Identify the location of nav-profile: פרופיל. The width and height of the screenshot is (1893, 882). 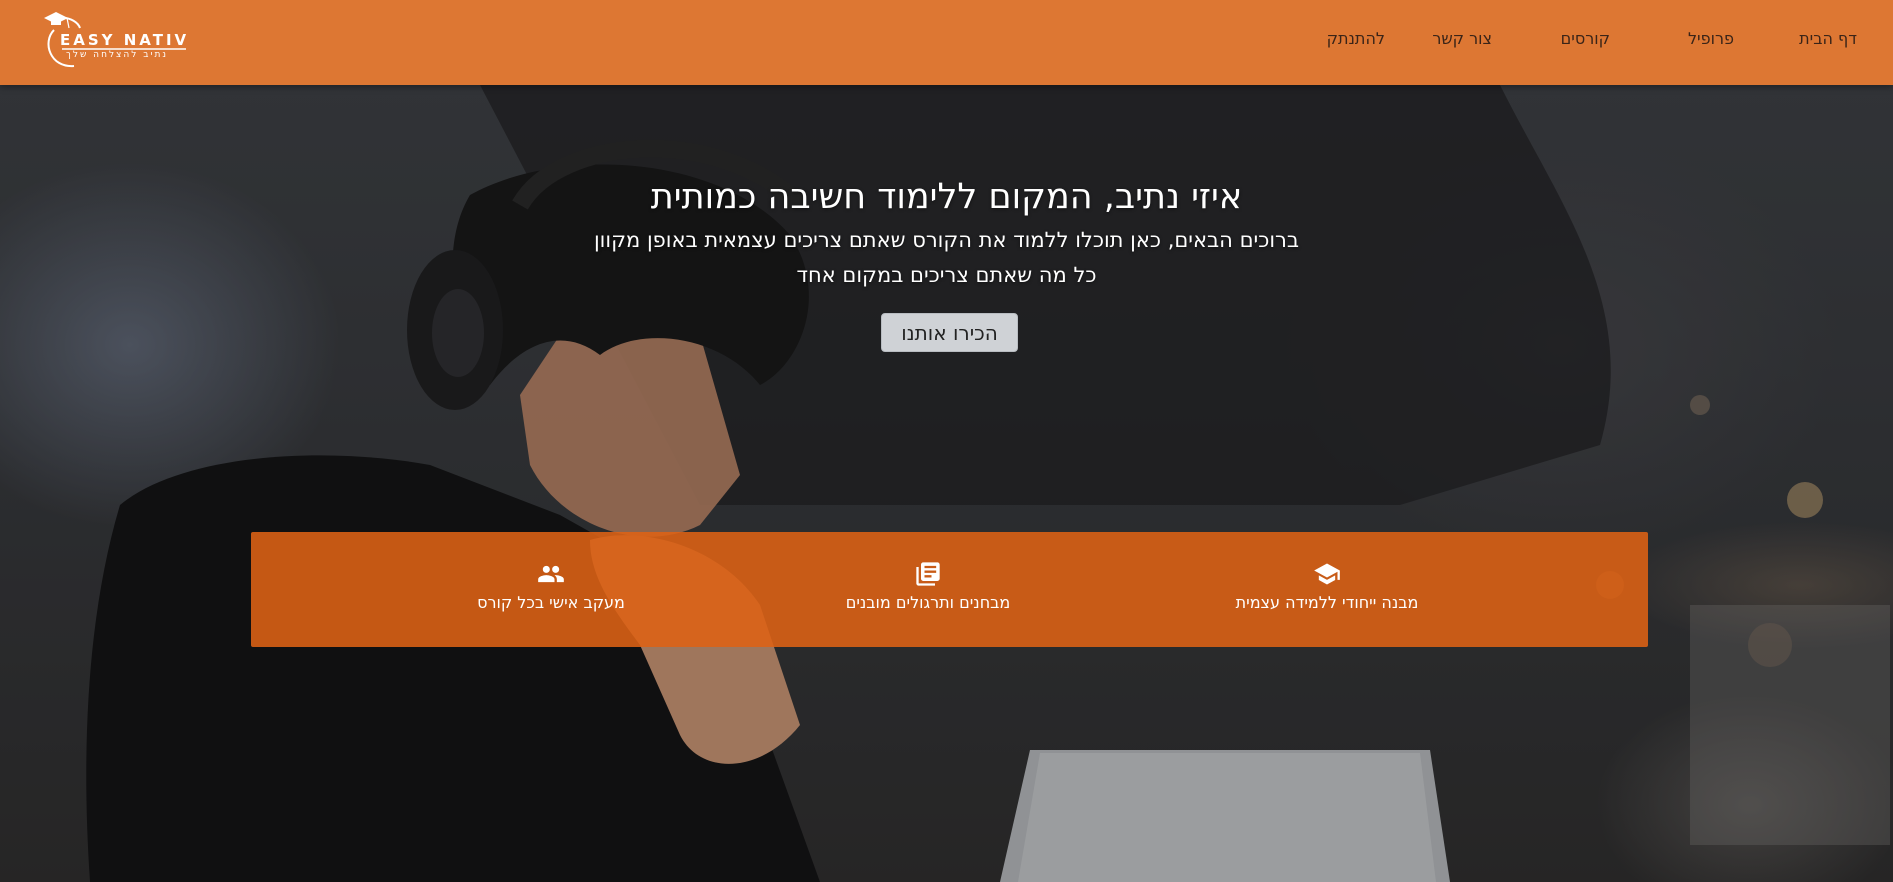
(1711, 38).